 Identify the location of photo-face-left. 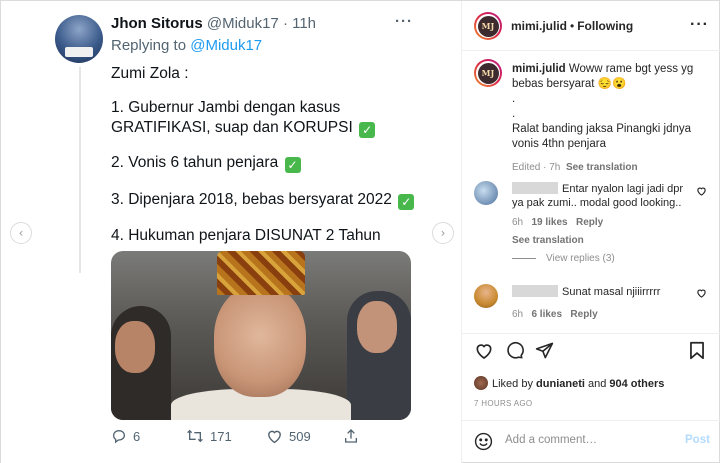
(135, 347).